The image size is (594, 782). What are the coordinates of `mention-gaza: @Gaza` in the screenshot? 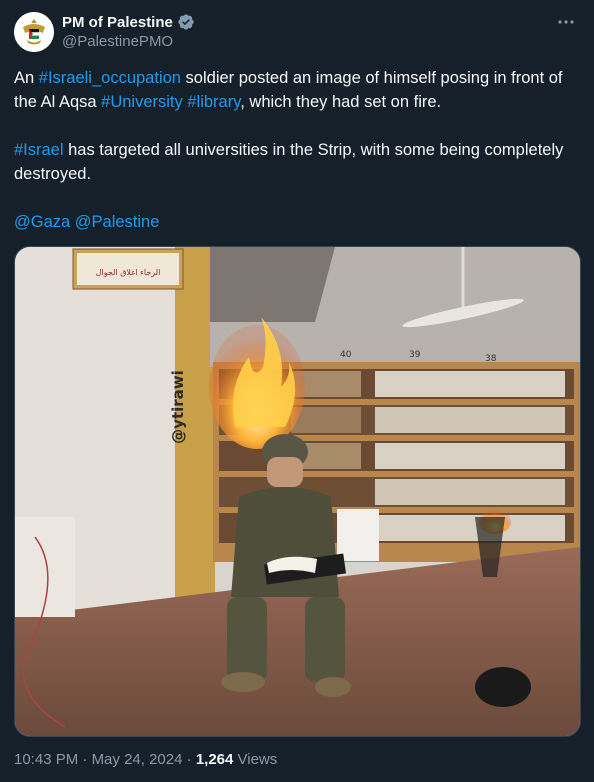 It's located at (42, 222).